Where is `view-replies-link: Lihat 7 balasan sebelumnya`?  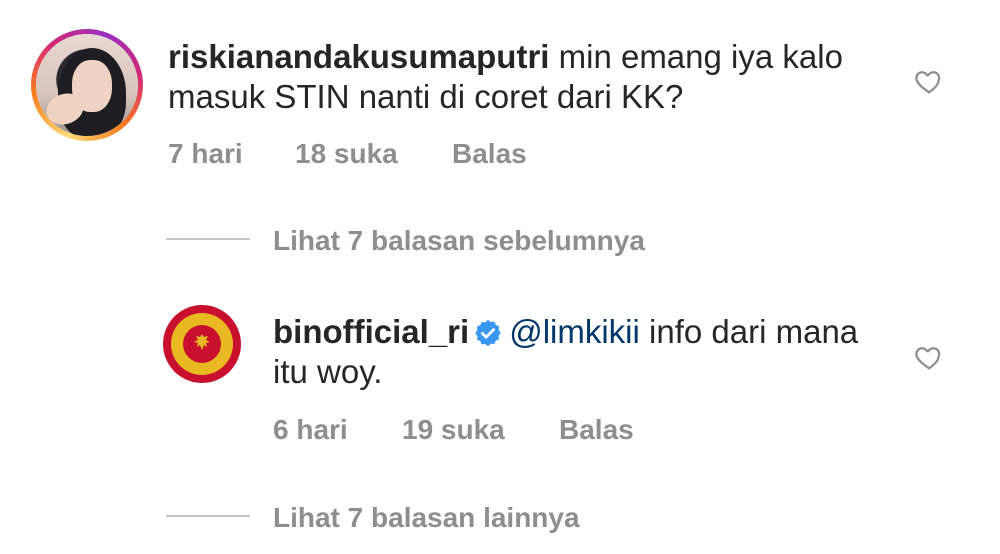
view-replies-link: Lihat 7 balasan sebelumnya is located at coordinates (459, 241).